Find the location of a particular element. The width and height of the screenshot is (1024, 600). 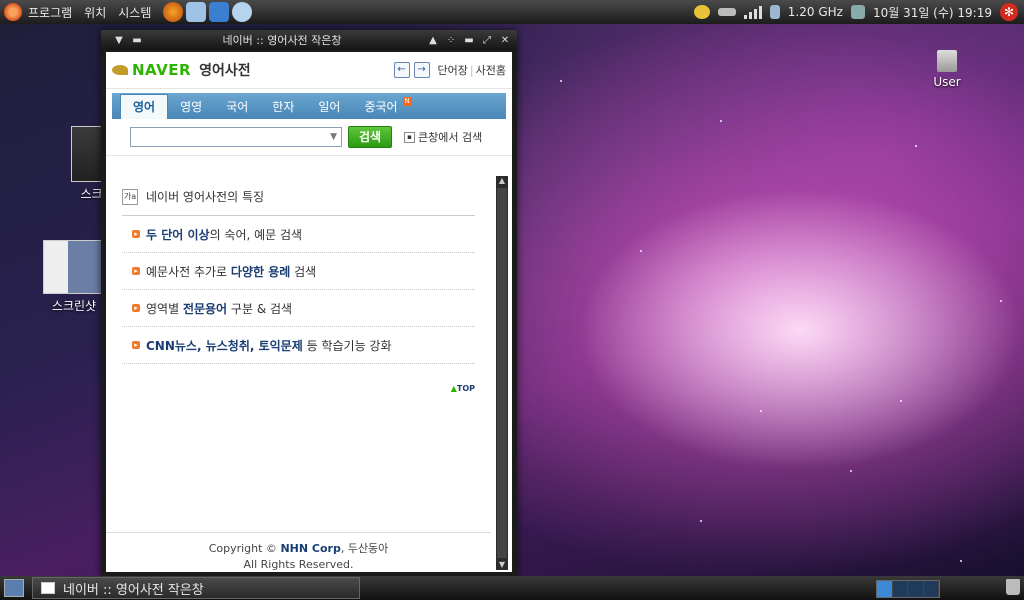

back-button: ← is located at coordinates (401, 70).